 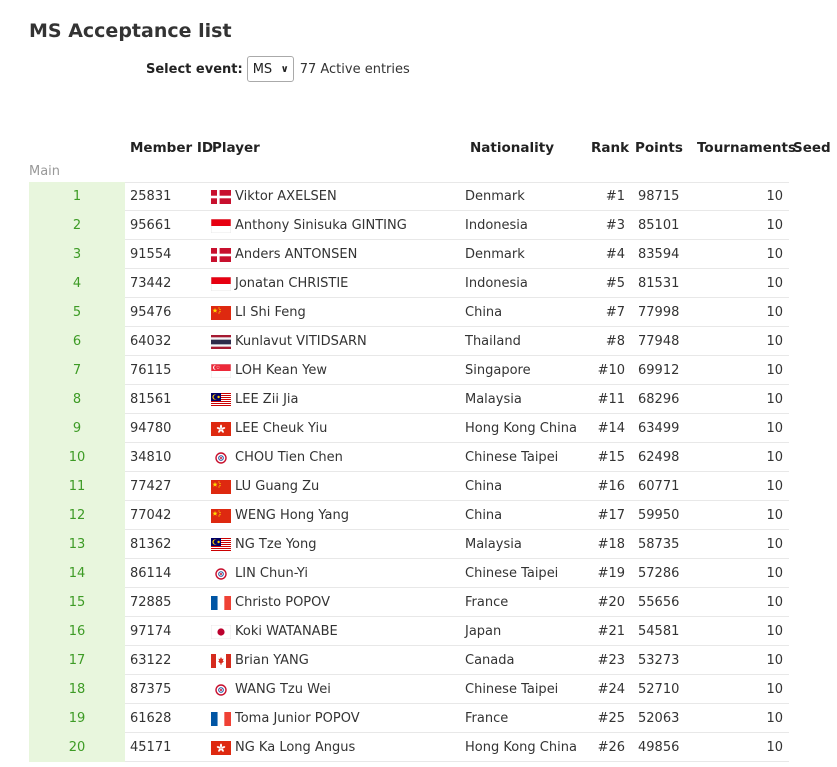 I want to click on rank-cell: #21, so click(x=611, y=631).